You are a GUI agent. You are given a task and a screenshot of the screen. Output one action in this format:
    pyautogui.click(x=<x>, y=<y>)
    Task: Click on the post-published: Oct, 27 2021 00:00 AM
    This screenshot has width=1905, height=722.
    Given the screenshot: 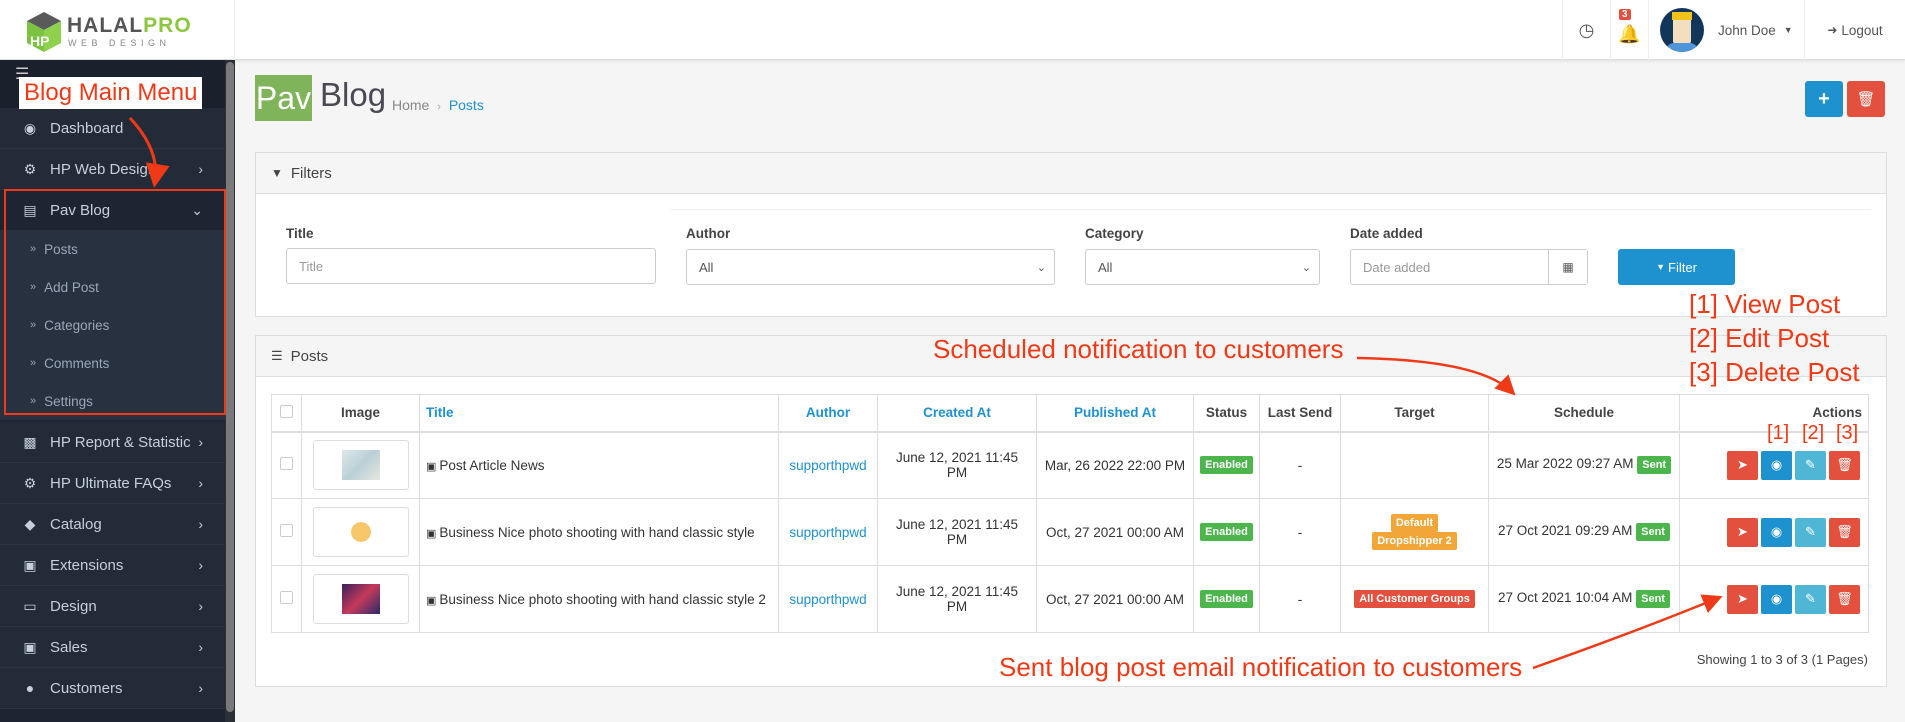 What is the action you would take?
    pyautogui.click(x=1115, y=532)
    